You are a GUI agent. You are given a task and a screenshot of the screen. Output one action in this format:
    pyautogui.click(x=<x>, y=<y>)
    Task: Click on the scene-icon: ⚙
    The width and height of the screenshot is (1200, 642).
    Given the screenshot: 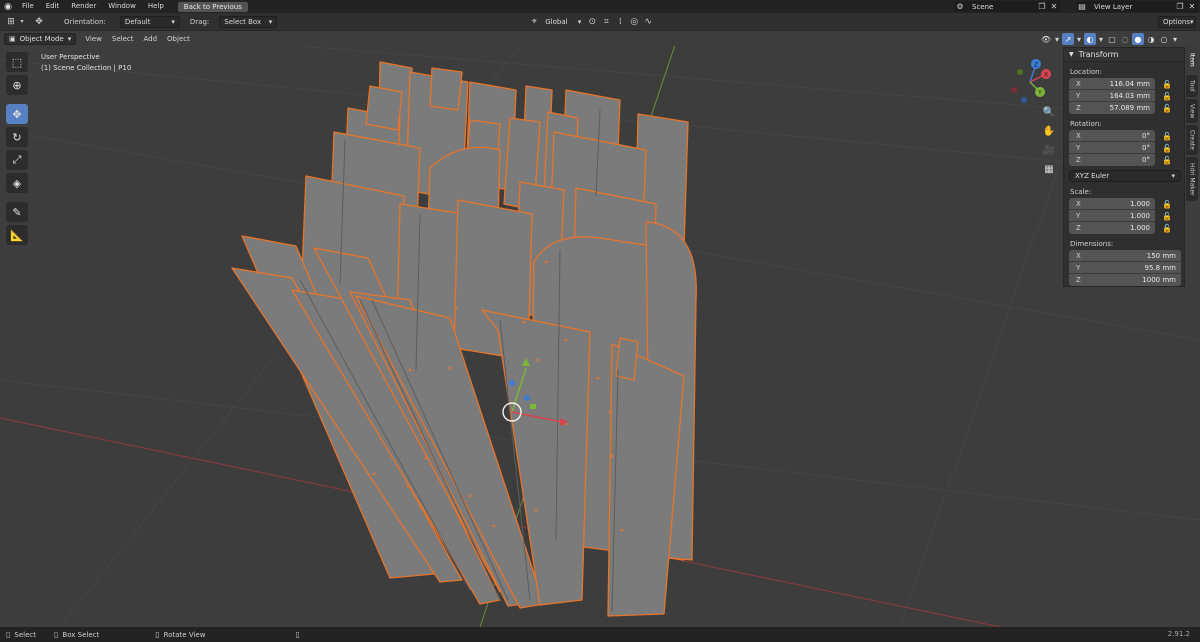 What is the action you would take?
    pyautogui.click(x=960, y=6)
    